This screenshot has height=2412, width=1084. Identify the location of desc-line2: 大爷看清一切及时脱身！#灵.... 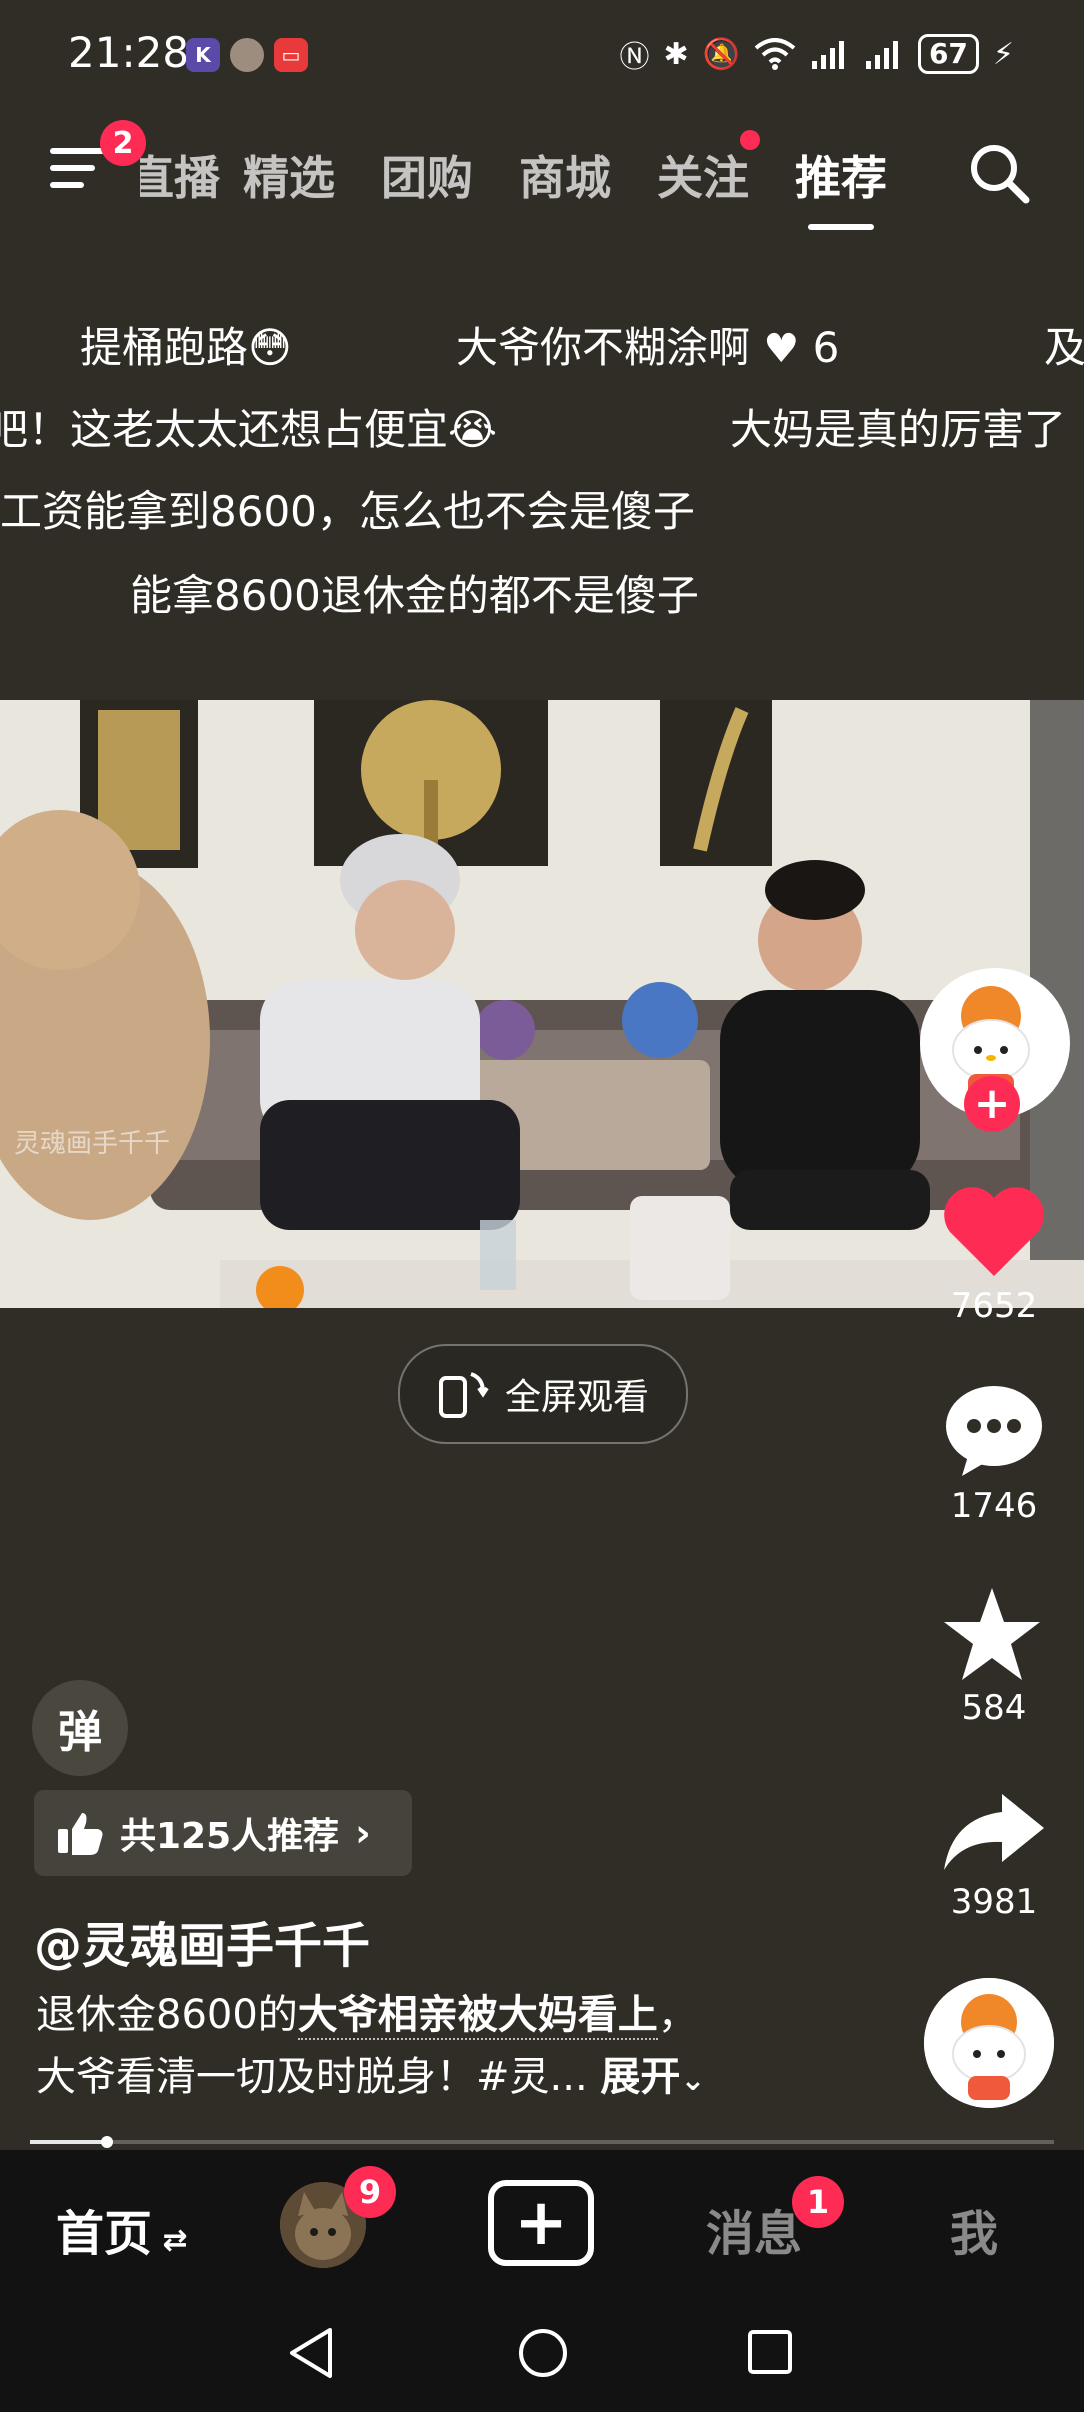
(312, 2077).